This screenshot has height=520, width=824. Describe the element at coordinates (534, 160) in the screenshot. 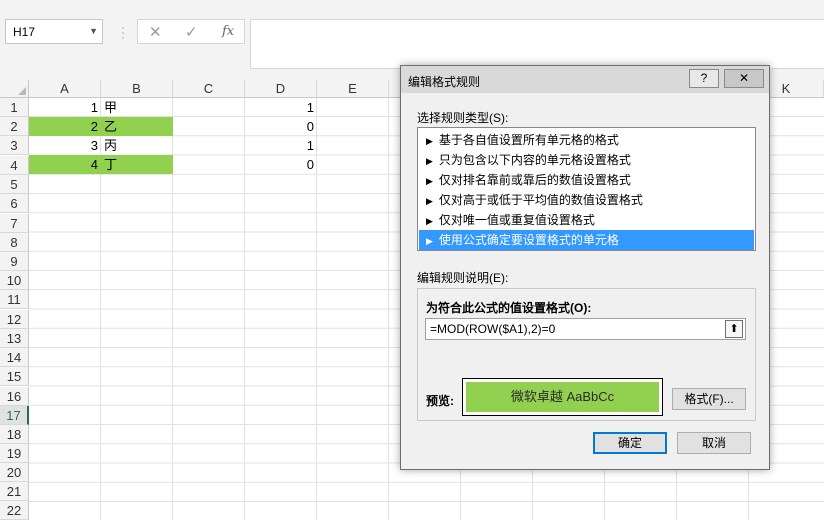

I see `rule-type-text: 只为包含以下内容的单元格设置格式` at that location.